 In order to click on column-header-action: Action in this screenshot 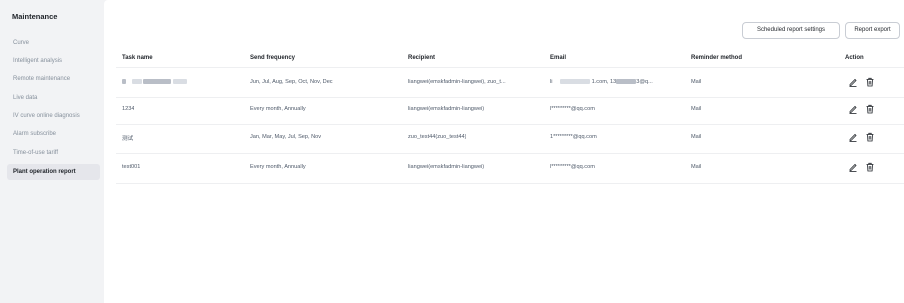, I will do `click(854, 58)`.